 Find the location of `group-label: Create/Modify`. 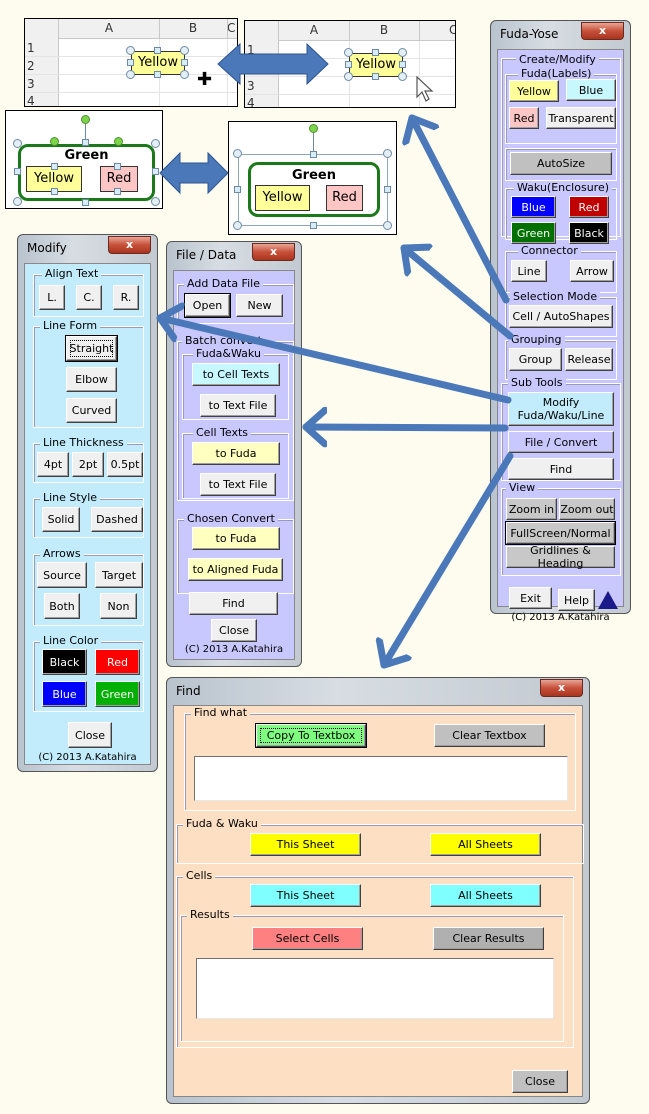

group-label: Create/Modify is located at coordinates (557, 60).